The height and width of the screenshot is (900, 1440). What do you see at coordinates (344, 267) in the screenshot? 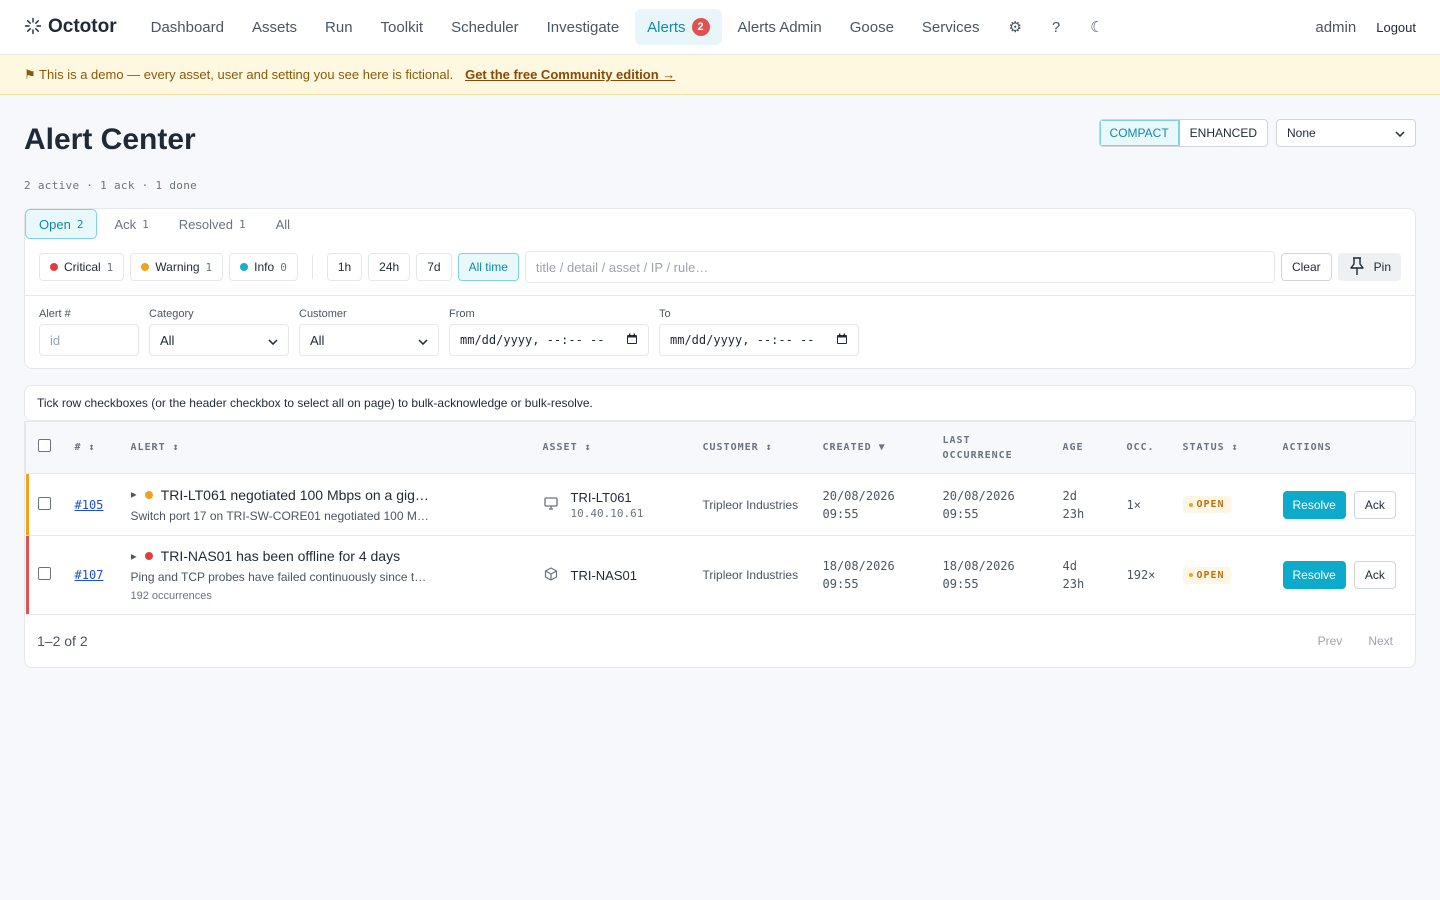
I see `time-range-1h: 1h` at bounding box center [344, 267].